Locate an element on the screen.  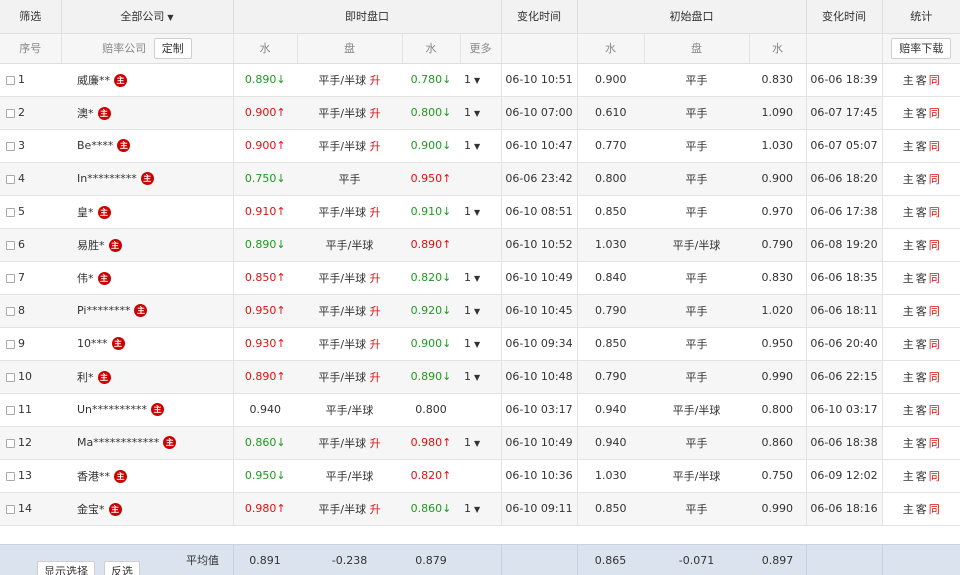
row-select: 4 is located at coordinates (30, 179).